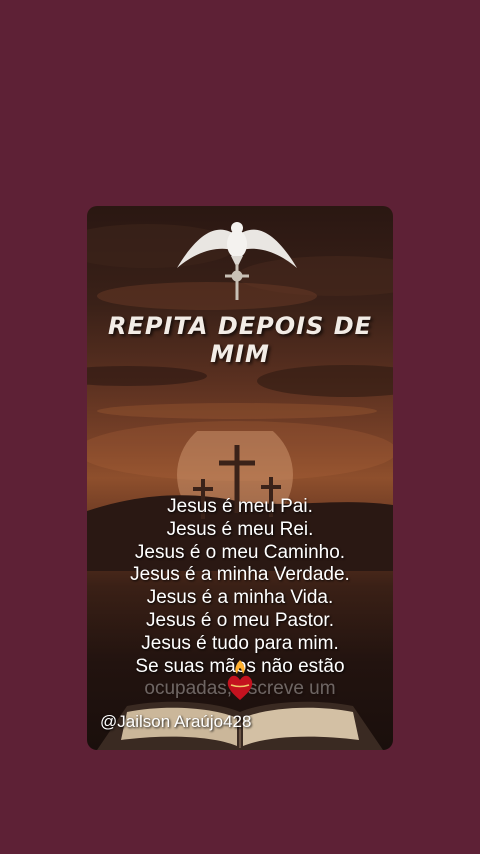 This screenshot has width=480, height=854. Describe the element at coordinates (240, 529) in the screenshot. I see `prayer-line: Jesus é meu Rei.` at that location.